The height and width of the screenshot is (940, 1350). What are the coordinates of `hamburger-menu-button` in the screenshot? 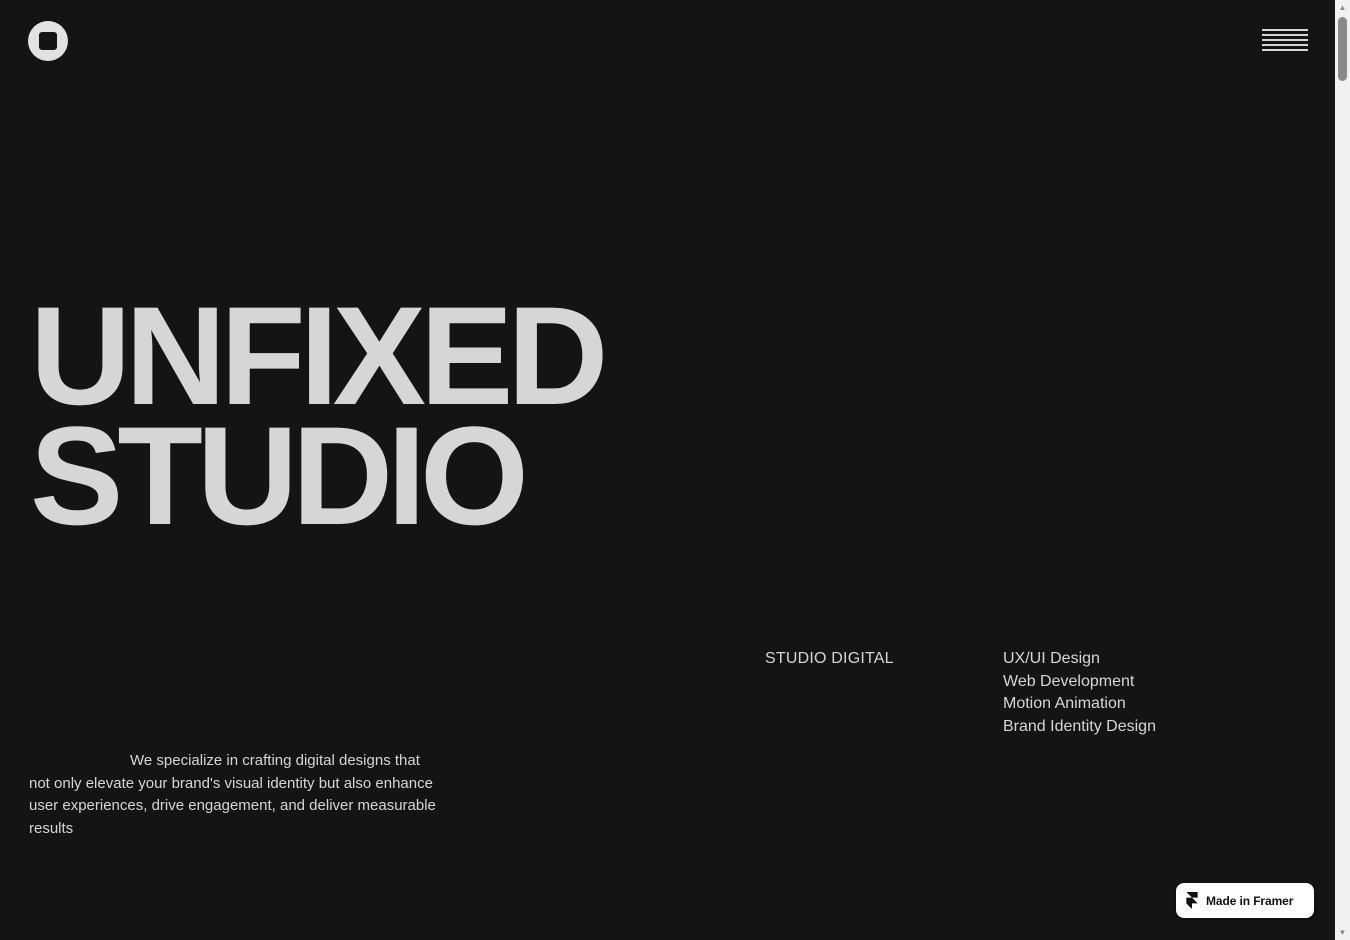 It's located at (1285, 41).